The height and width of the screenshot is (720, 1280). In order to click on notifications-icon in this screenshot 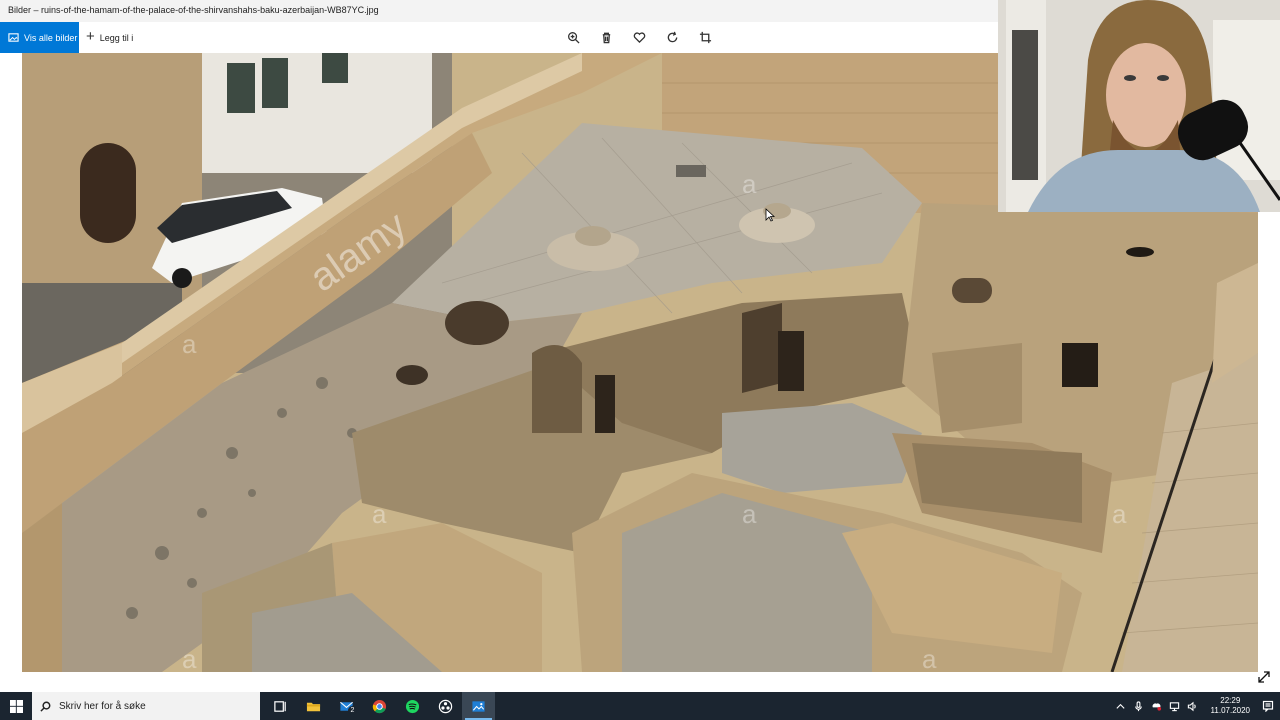, I will do `click(1268, 706)`.